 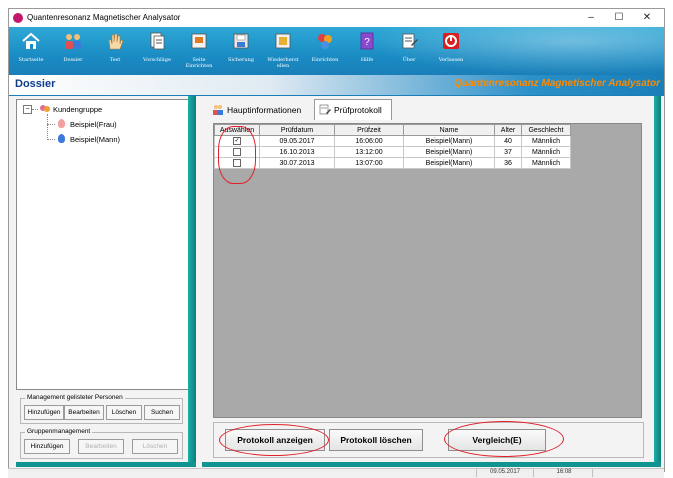 I want to click on toolbar-label: Einrichten, so click(x=325, y=60).